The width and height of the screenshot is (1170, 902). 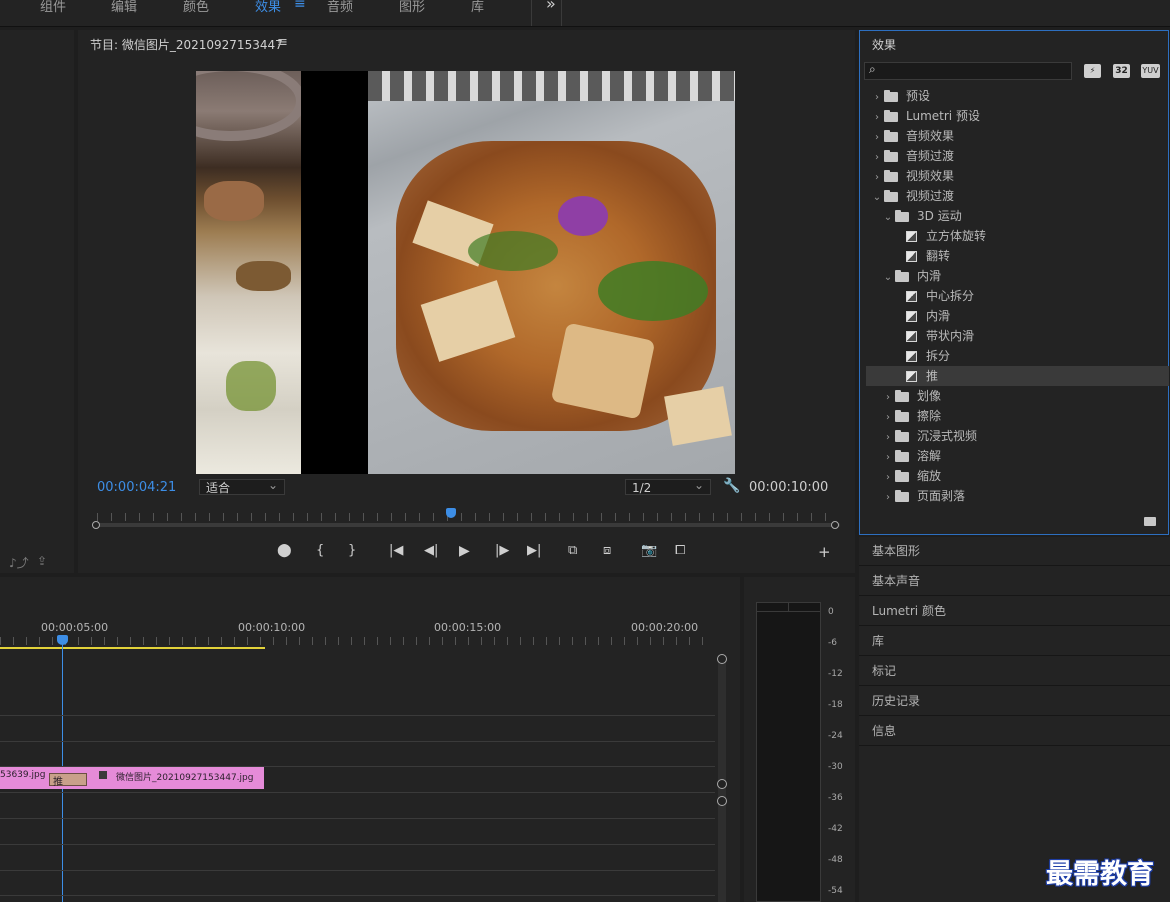 I want to click on fit-dropdown: 适合, so click(x=242, y=486).